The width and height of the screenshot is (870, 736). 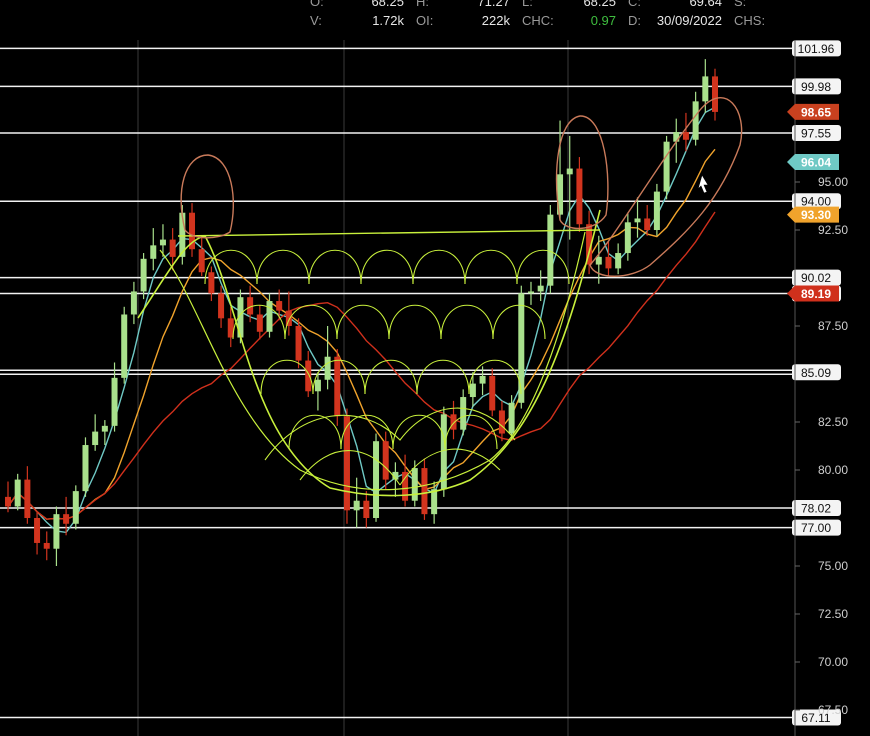 What do you see at coordinates (833, 182) in the screenshot?
I see `axis-tick-label: 95.00` at bounding box center [833, 182].